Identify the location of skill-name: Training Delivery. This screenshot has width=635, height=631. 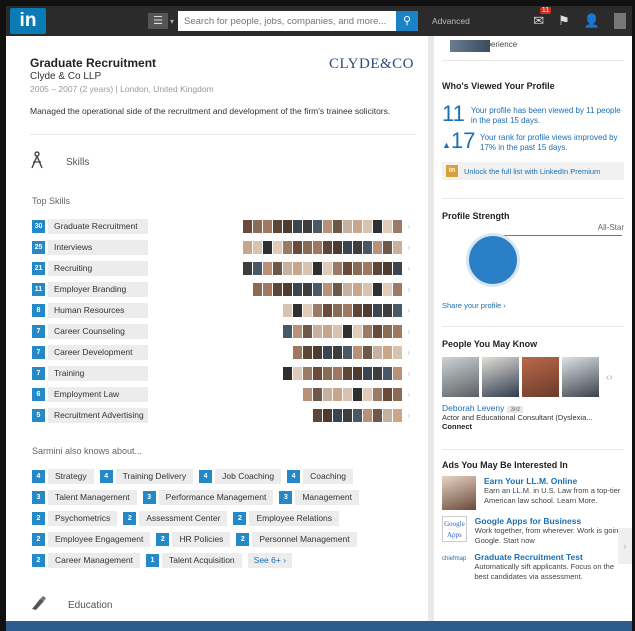
(154, 476).